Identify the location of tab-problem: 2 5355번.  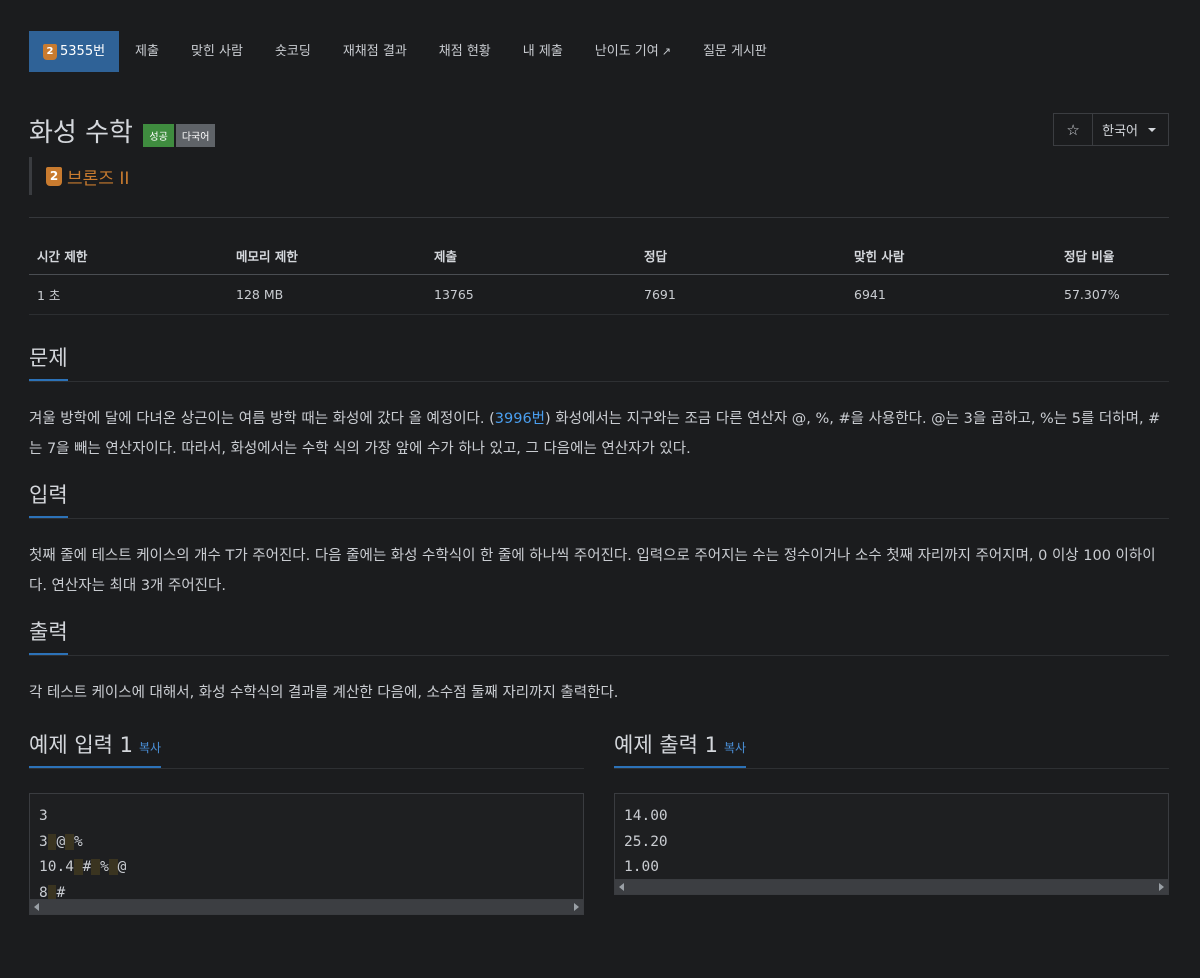
(74, 51).